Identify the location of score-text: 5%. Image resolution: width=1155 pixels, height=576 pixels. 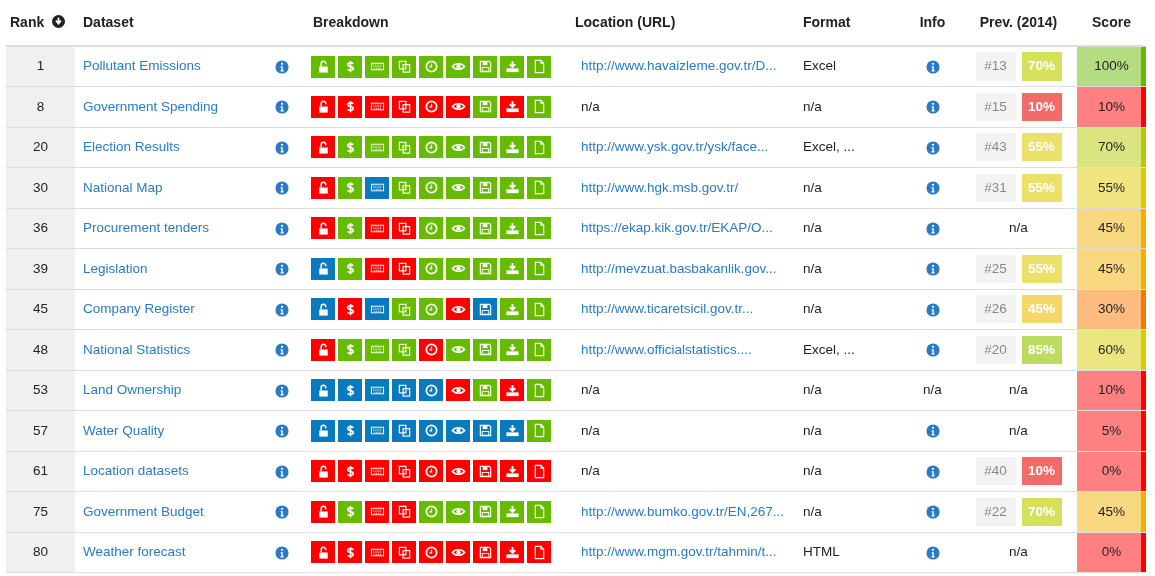
(1111, 430).